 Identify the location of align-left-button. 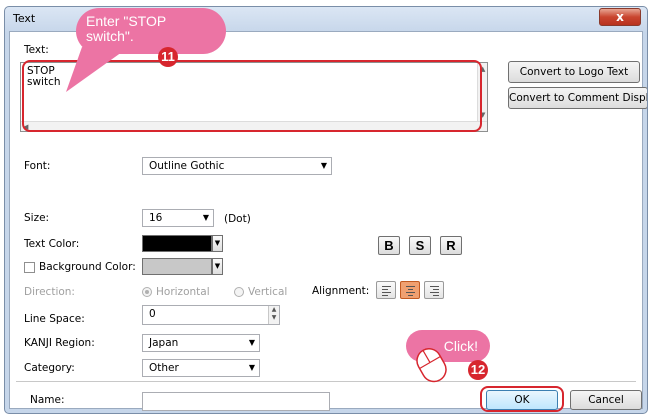
(386, 290).